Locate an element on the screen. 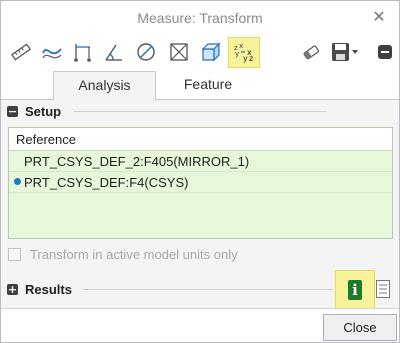 The width and height of the screenshot is (400, 343). transform-icon: z x y y z x is located at coordinates (244, 52).